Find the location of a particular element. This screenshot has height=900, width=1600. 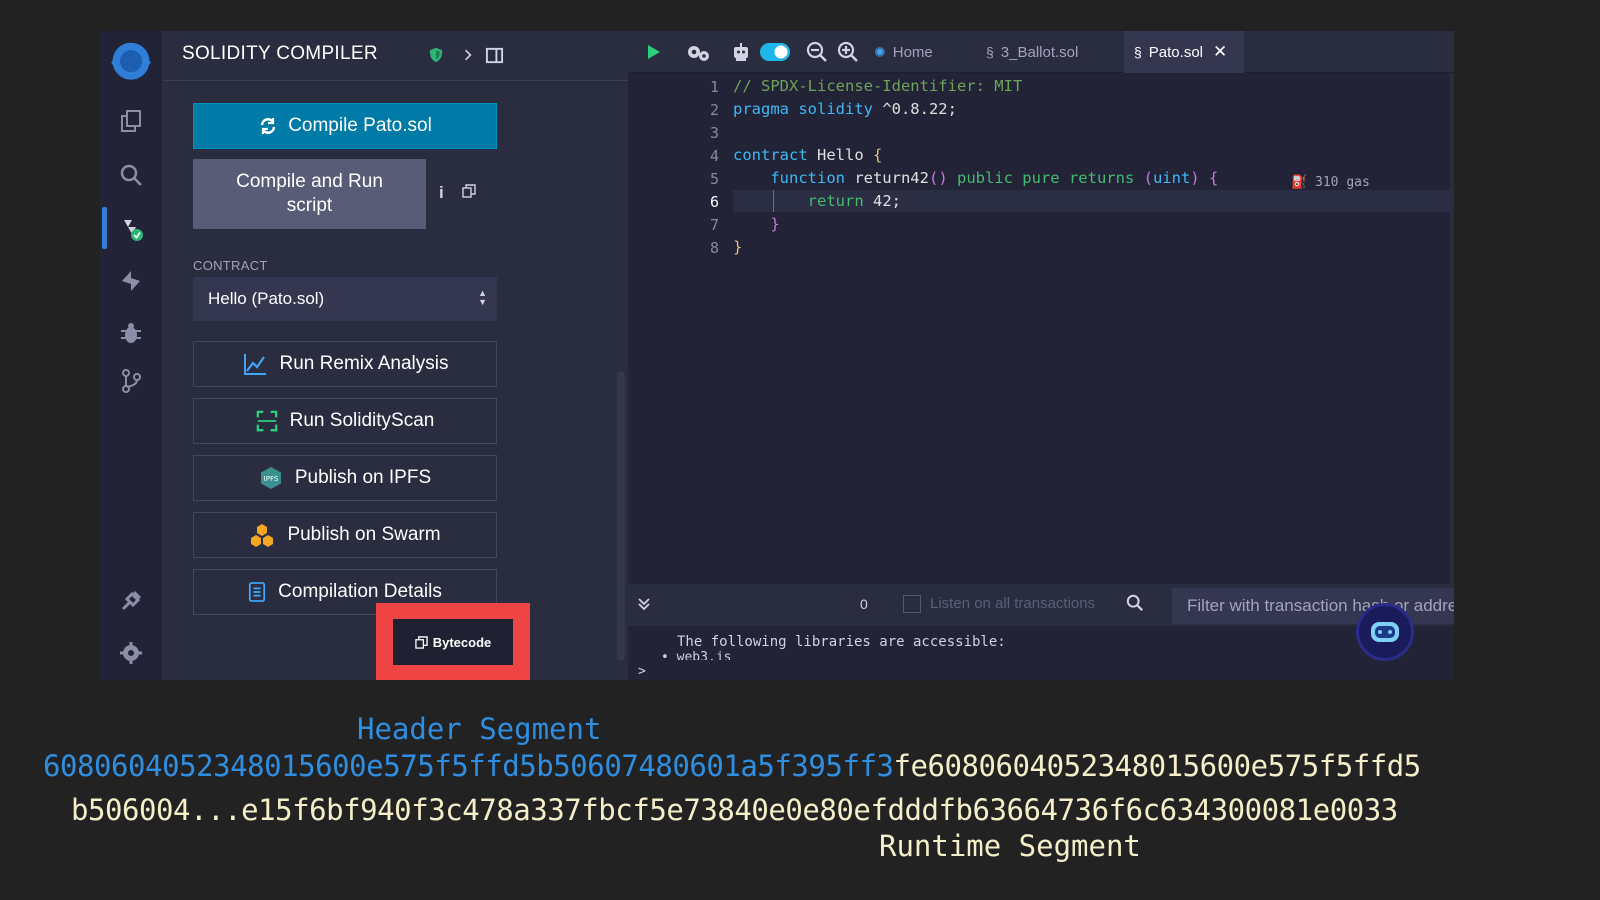

publish-ipfs-label: Publish on IPFS is located at coordinates (363, 477).